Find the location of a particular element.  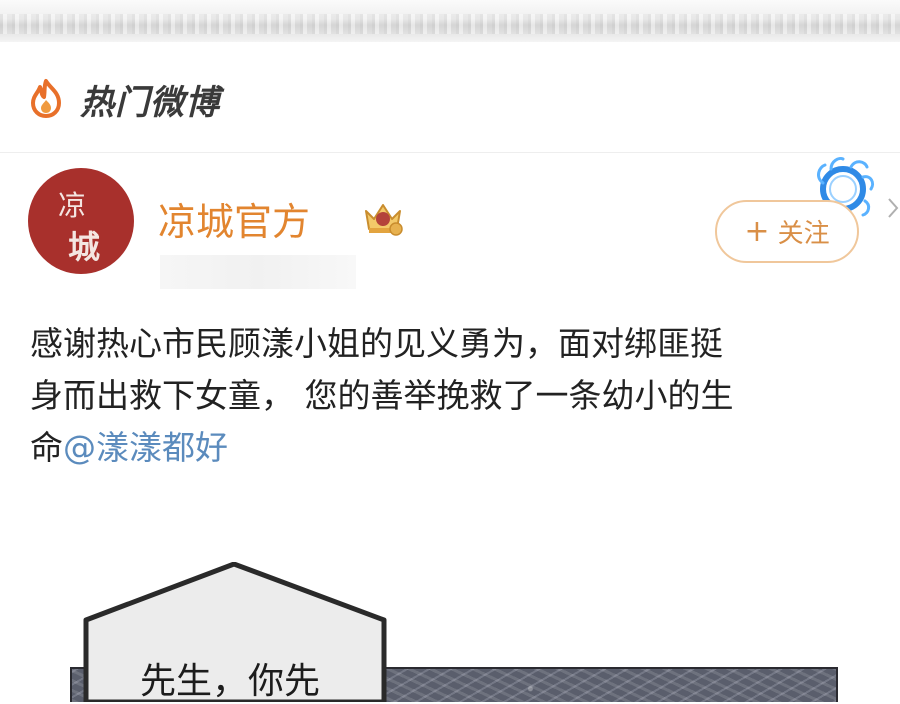

chevron-right-icon is located at coordinates (893, 208).